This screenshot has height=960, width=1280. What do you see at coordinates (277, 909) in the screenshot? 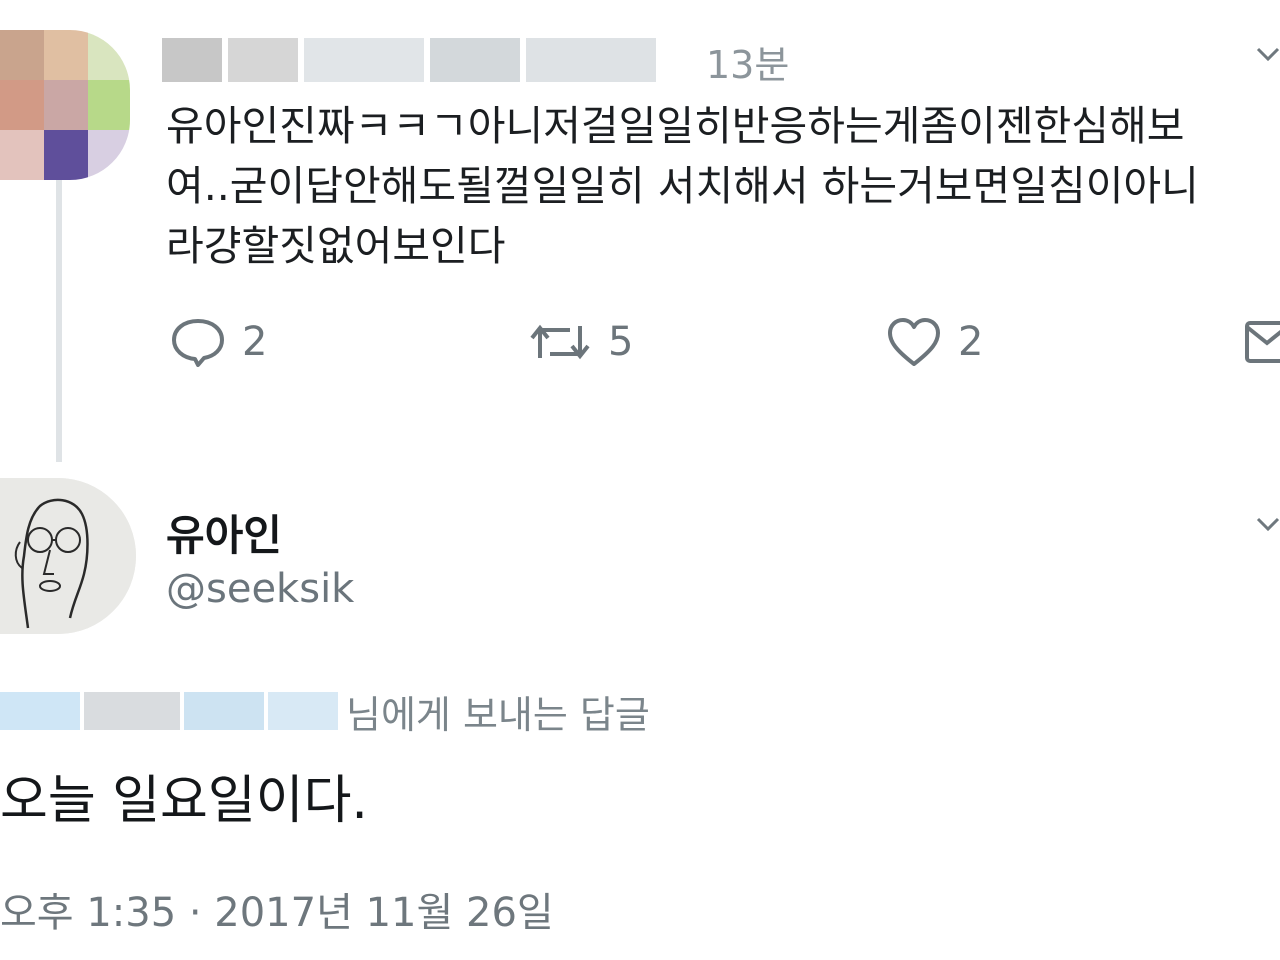
I see `tweet-timestamp: 오후 1:35 · 2017년 11월 26일` at bounding box center [277, 909].